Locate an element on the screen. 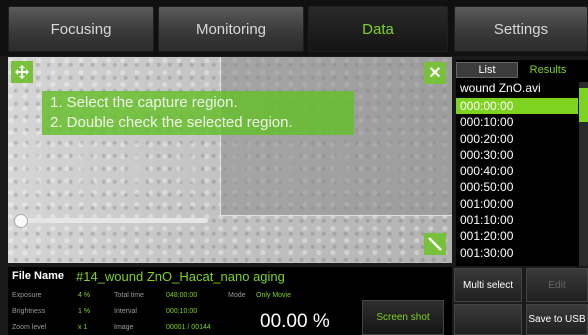 This screenshot has height=335, width=588. time-list-item: 000:00:00 is located at coordinates (517, 106).